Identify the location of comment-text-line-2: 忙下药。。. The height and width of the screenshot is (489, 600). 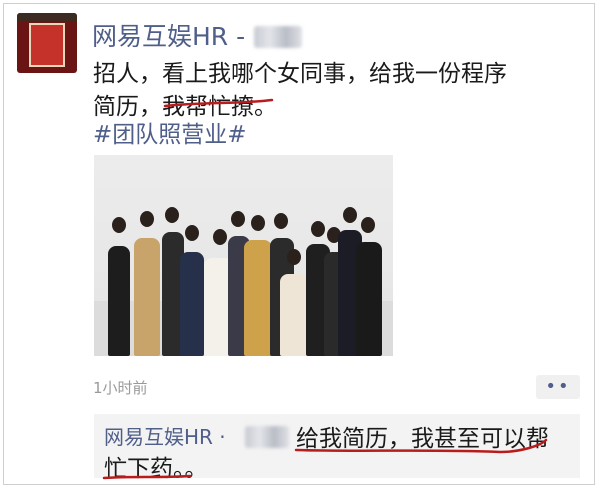
(156, 469).